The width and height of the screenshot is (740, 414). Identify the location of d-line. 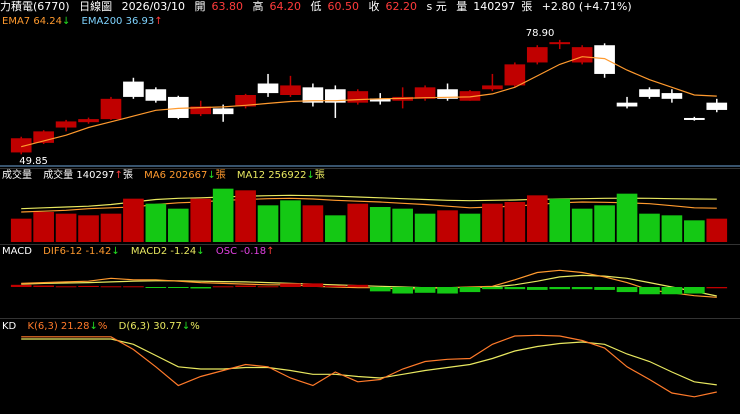
(369, 362).